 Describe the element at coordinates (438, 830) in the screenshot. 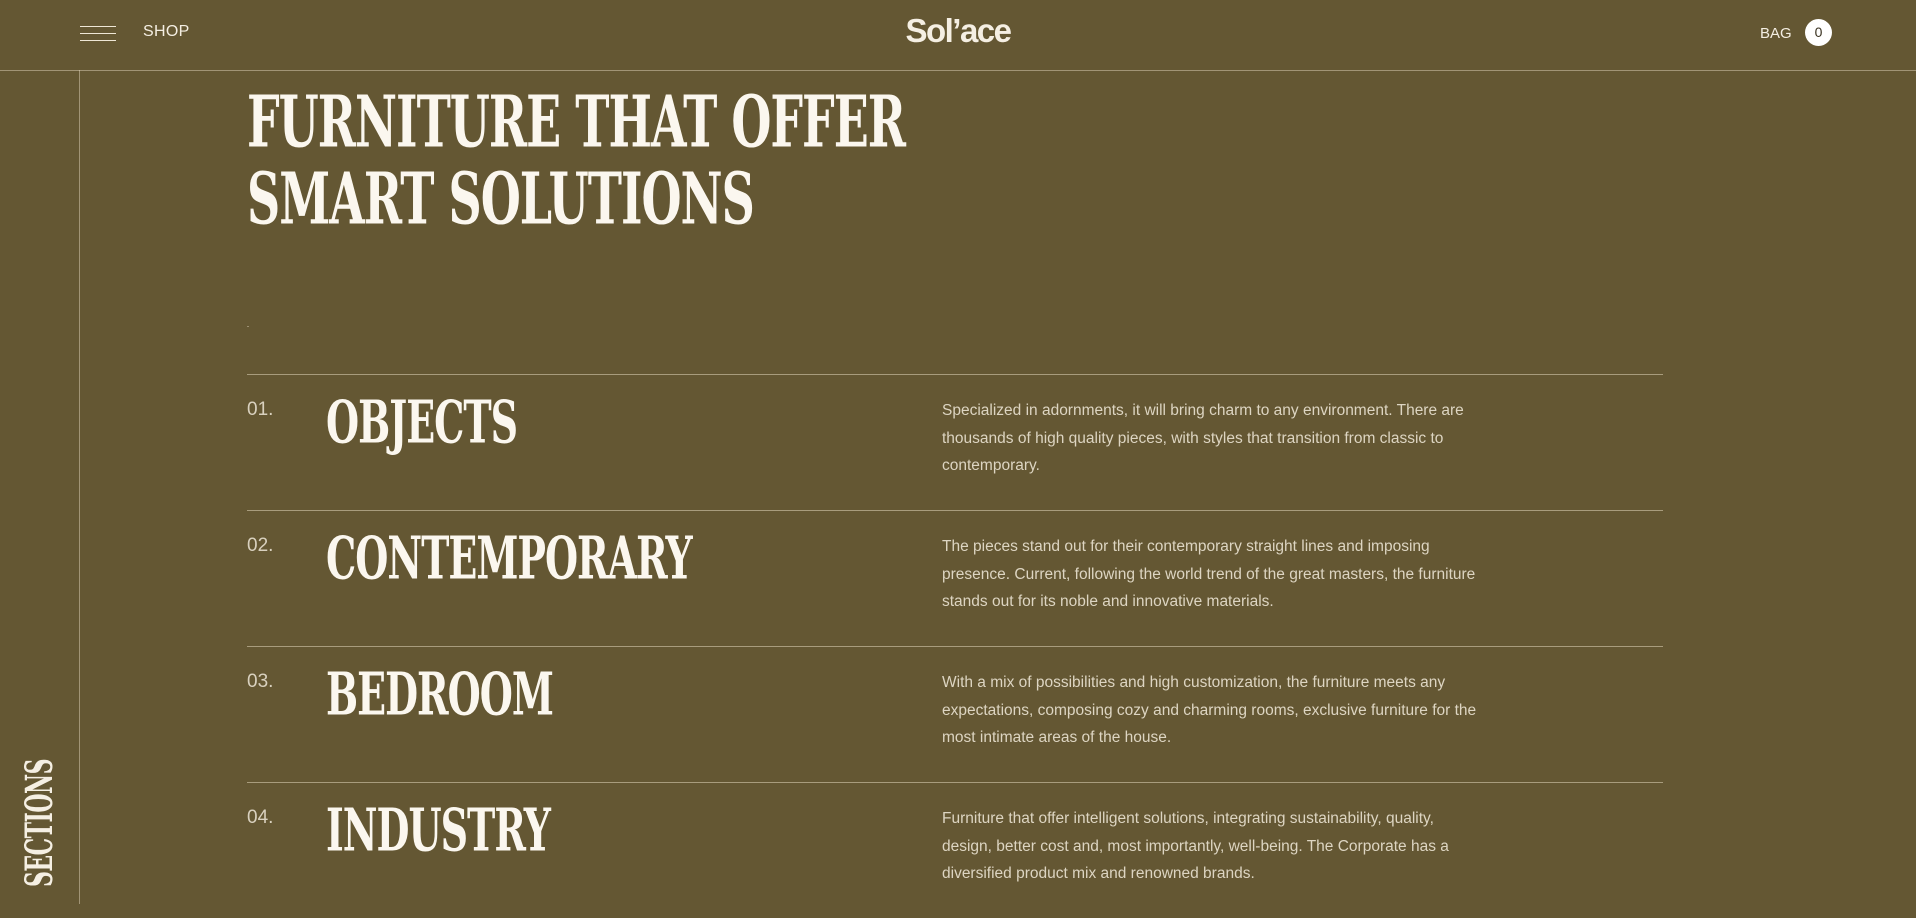

I see `section-title: INDUSTRY` at that location.